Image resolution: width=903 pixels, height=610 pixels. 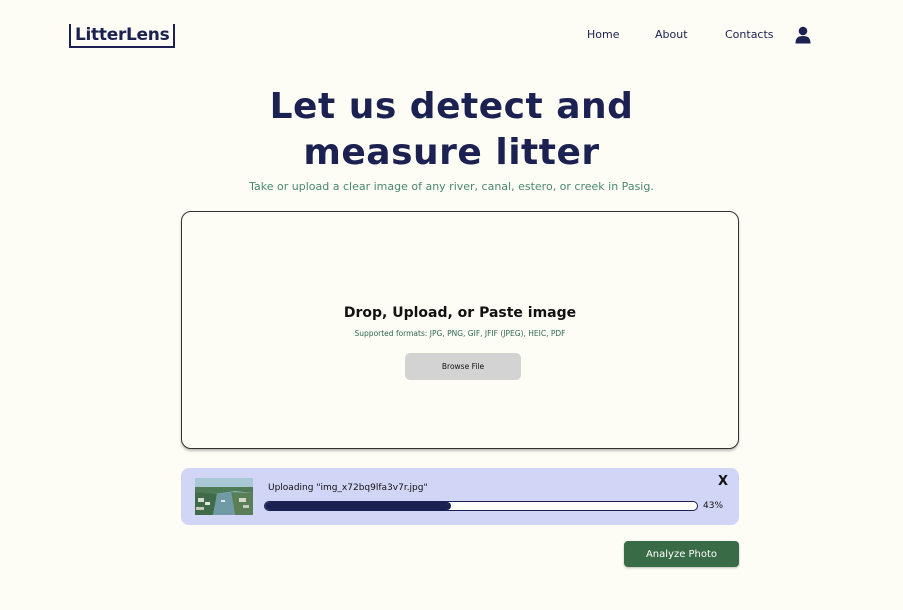 What do you see at coordinates (713, 506) in the screenshot?
I see `upload-progress-percent: 43%` at bounding box center [713, 506].